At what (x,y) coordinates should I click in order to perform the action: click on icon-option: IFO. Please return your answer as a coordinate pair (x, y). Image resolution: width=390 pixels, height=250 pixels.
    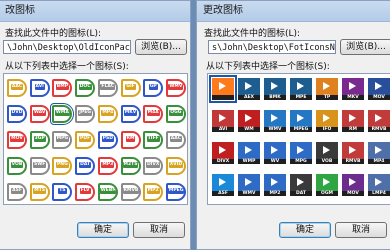
    Looking at the image, I should click on (326, 121).